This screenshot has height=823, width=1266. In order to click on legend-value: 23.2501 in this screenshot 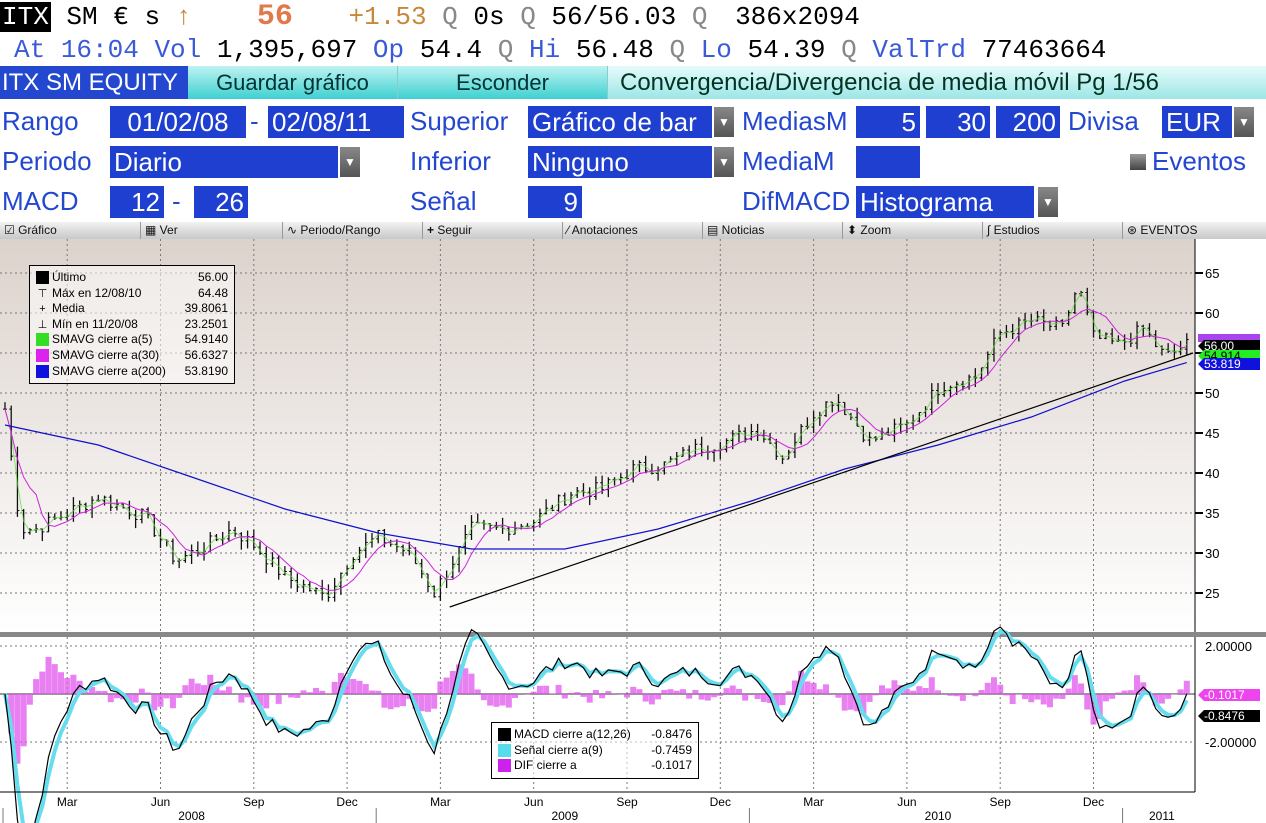, I will do `click(206, 323)`.